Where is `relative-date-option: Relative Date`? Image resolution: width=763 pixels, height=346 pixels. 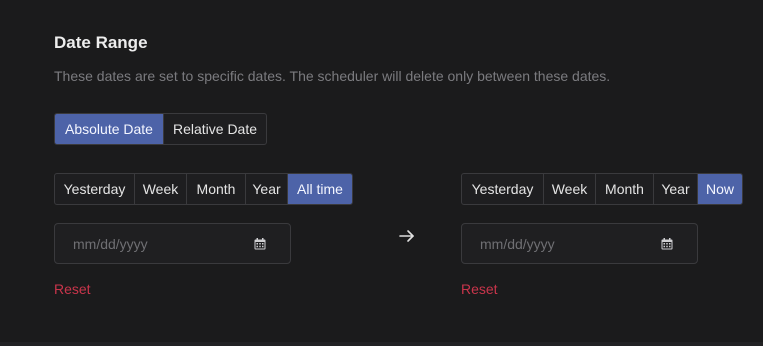 relative-date-option: Relative Date is located at coordinates (215, 129).